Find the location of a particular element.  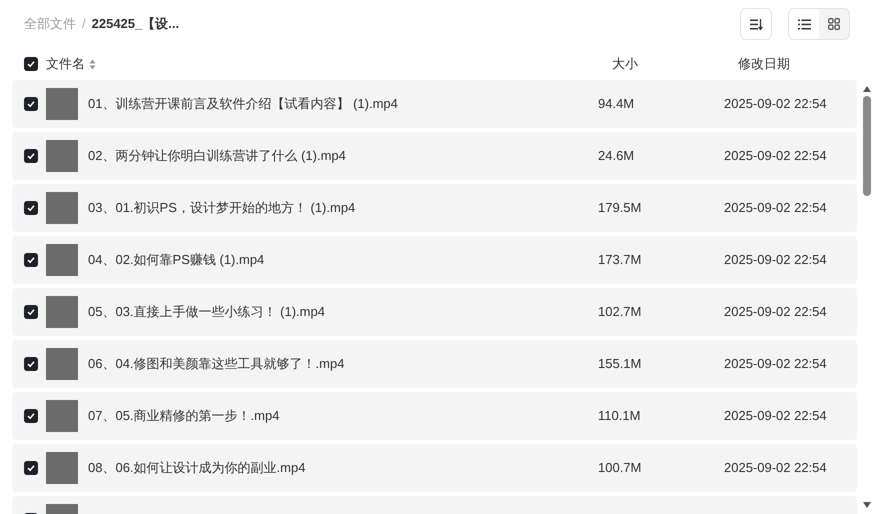

file-name: 02、两分钟让你明白训练营讲了什么 (1).mp4 is located at coordinates (217, 156).